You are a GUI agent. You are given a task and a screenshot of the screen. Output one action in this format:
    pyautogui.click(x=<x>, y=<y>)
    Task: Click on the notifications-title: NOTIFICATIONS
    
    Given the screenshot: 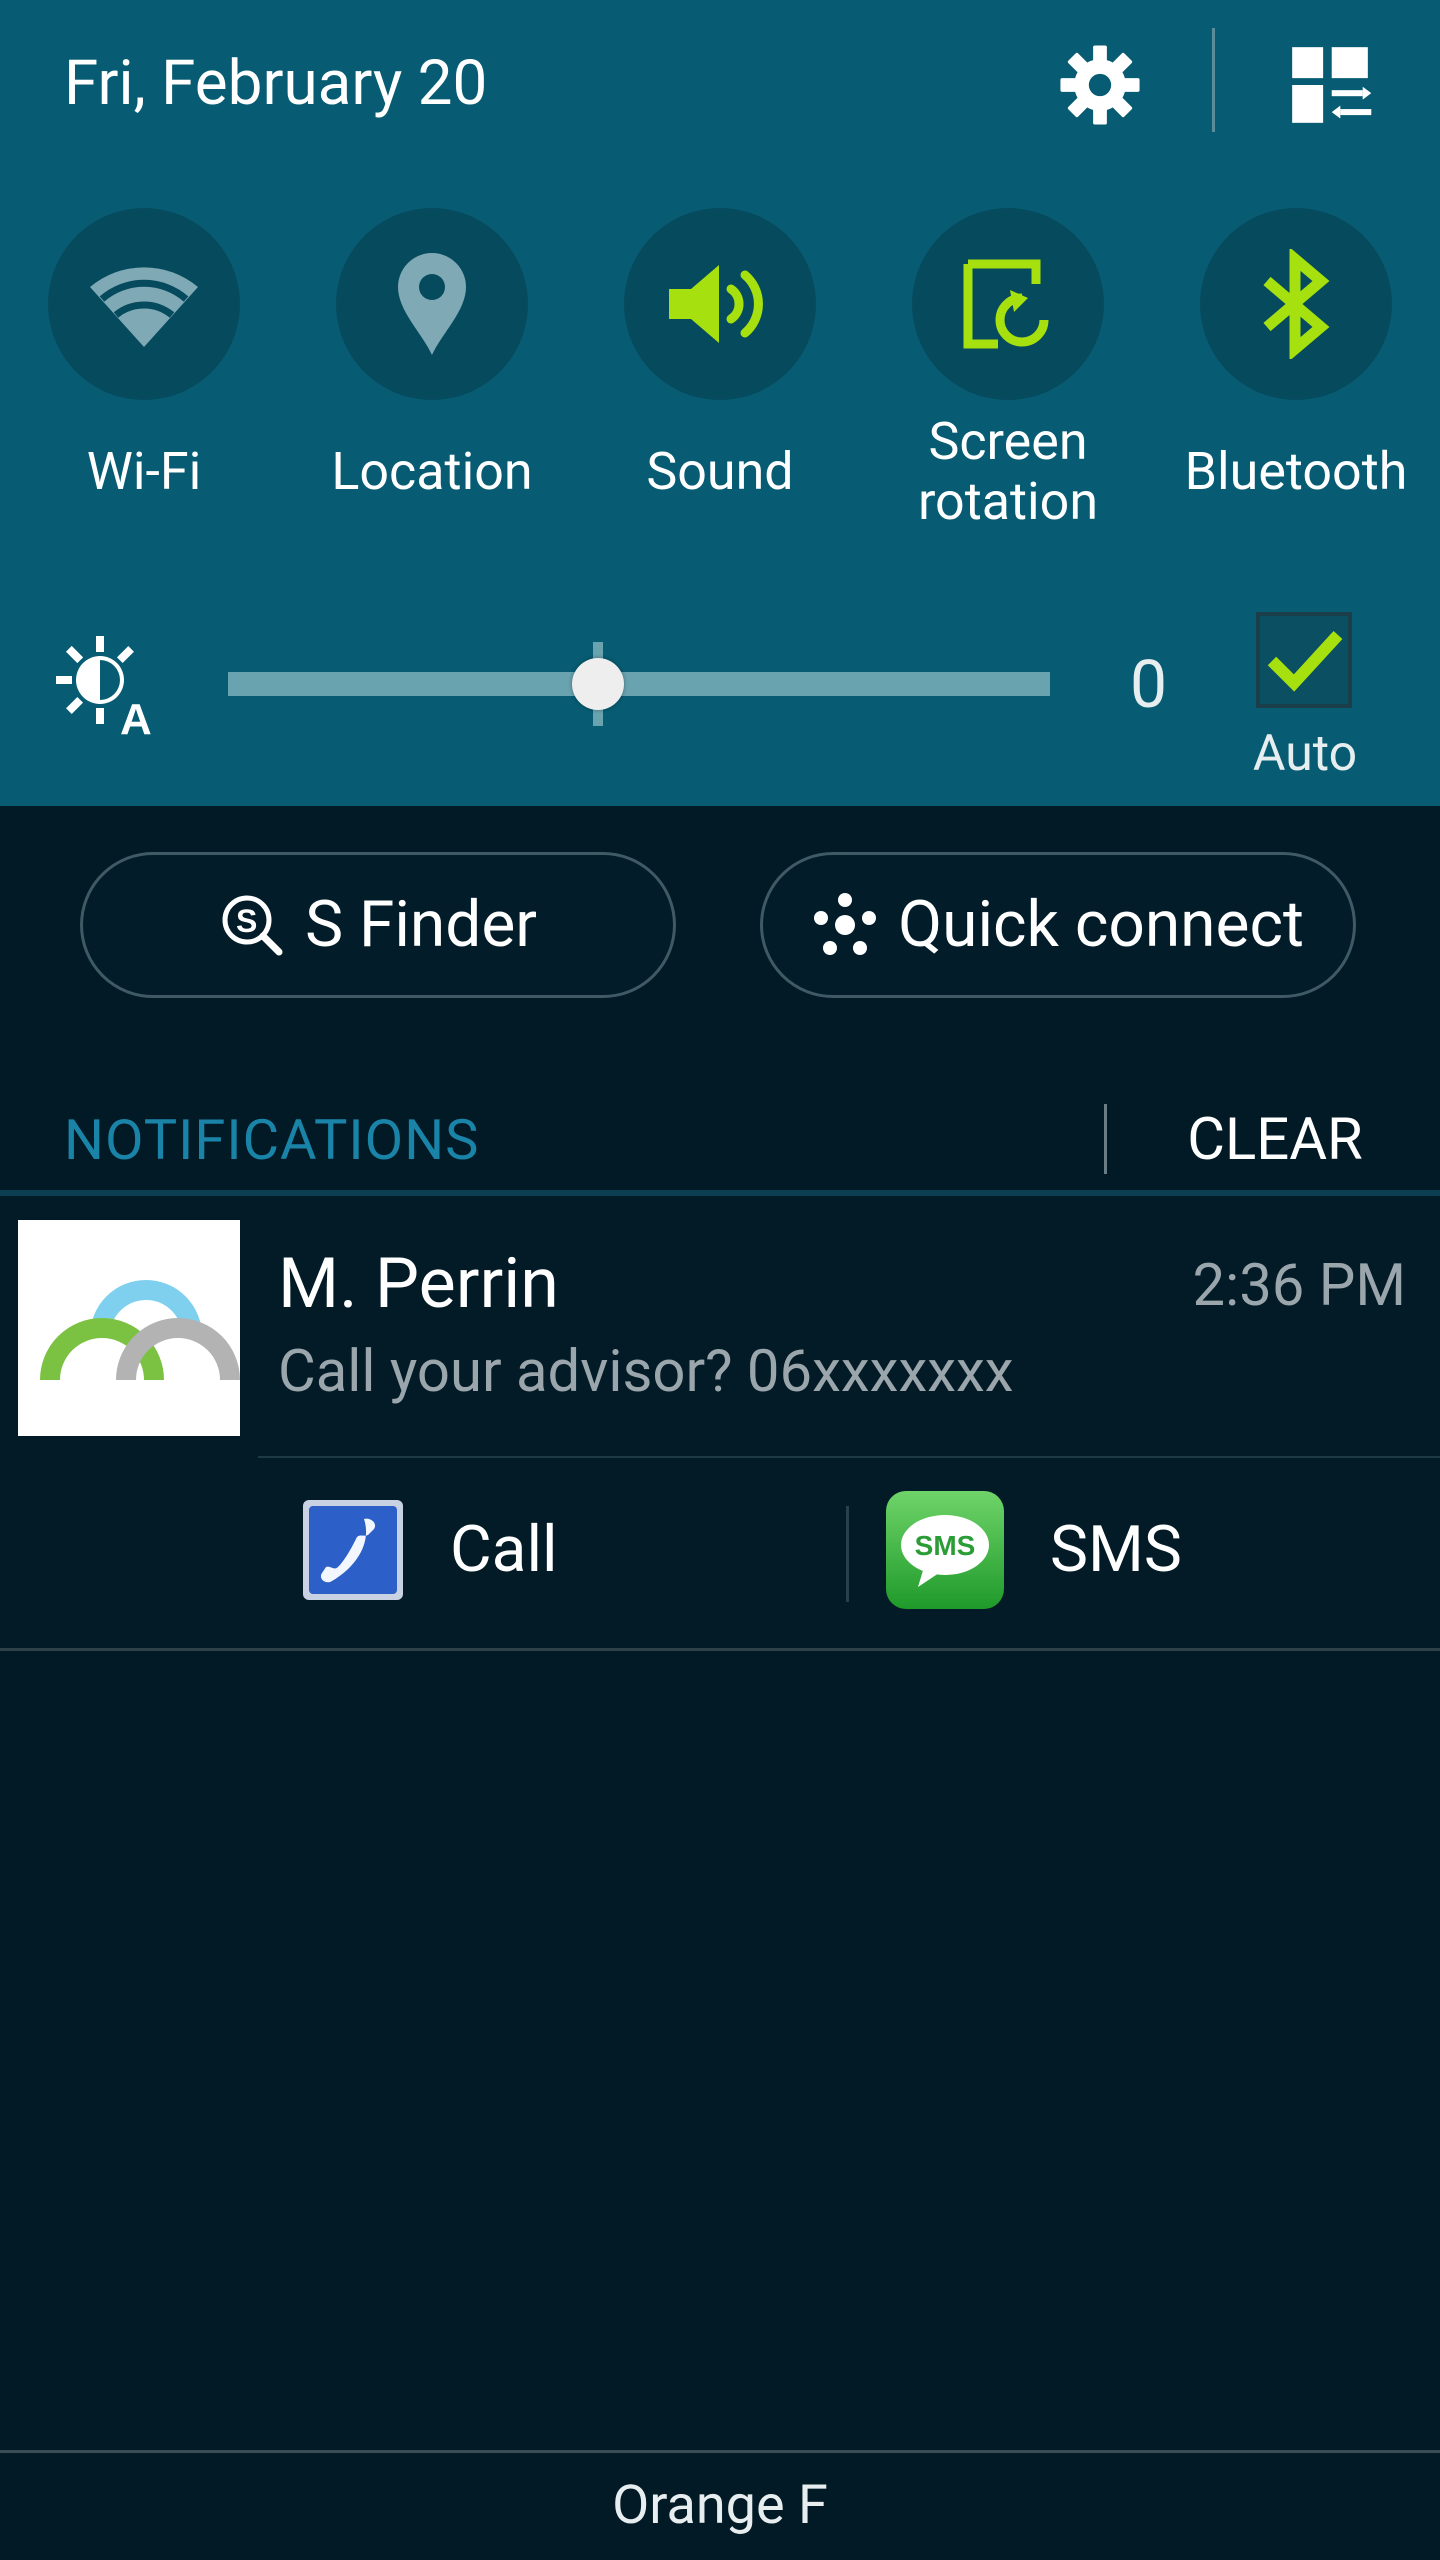 What is the action you would take?
    pyautogui.click(x=272, y=1140)
    